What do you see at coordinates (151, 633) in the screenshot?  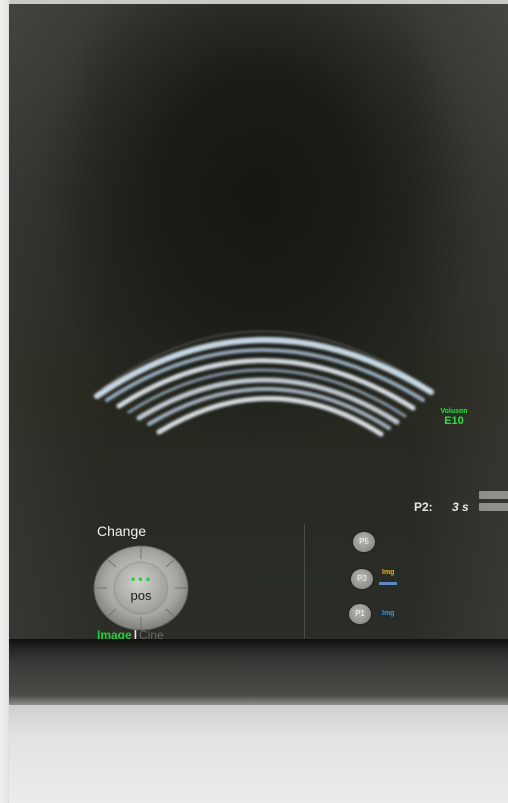 I see `mode-cine-option: Cine` at bounding box center [151, 633].